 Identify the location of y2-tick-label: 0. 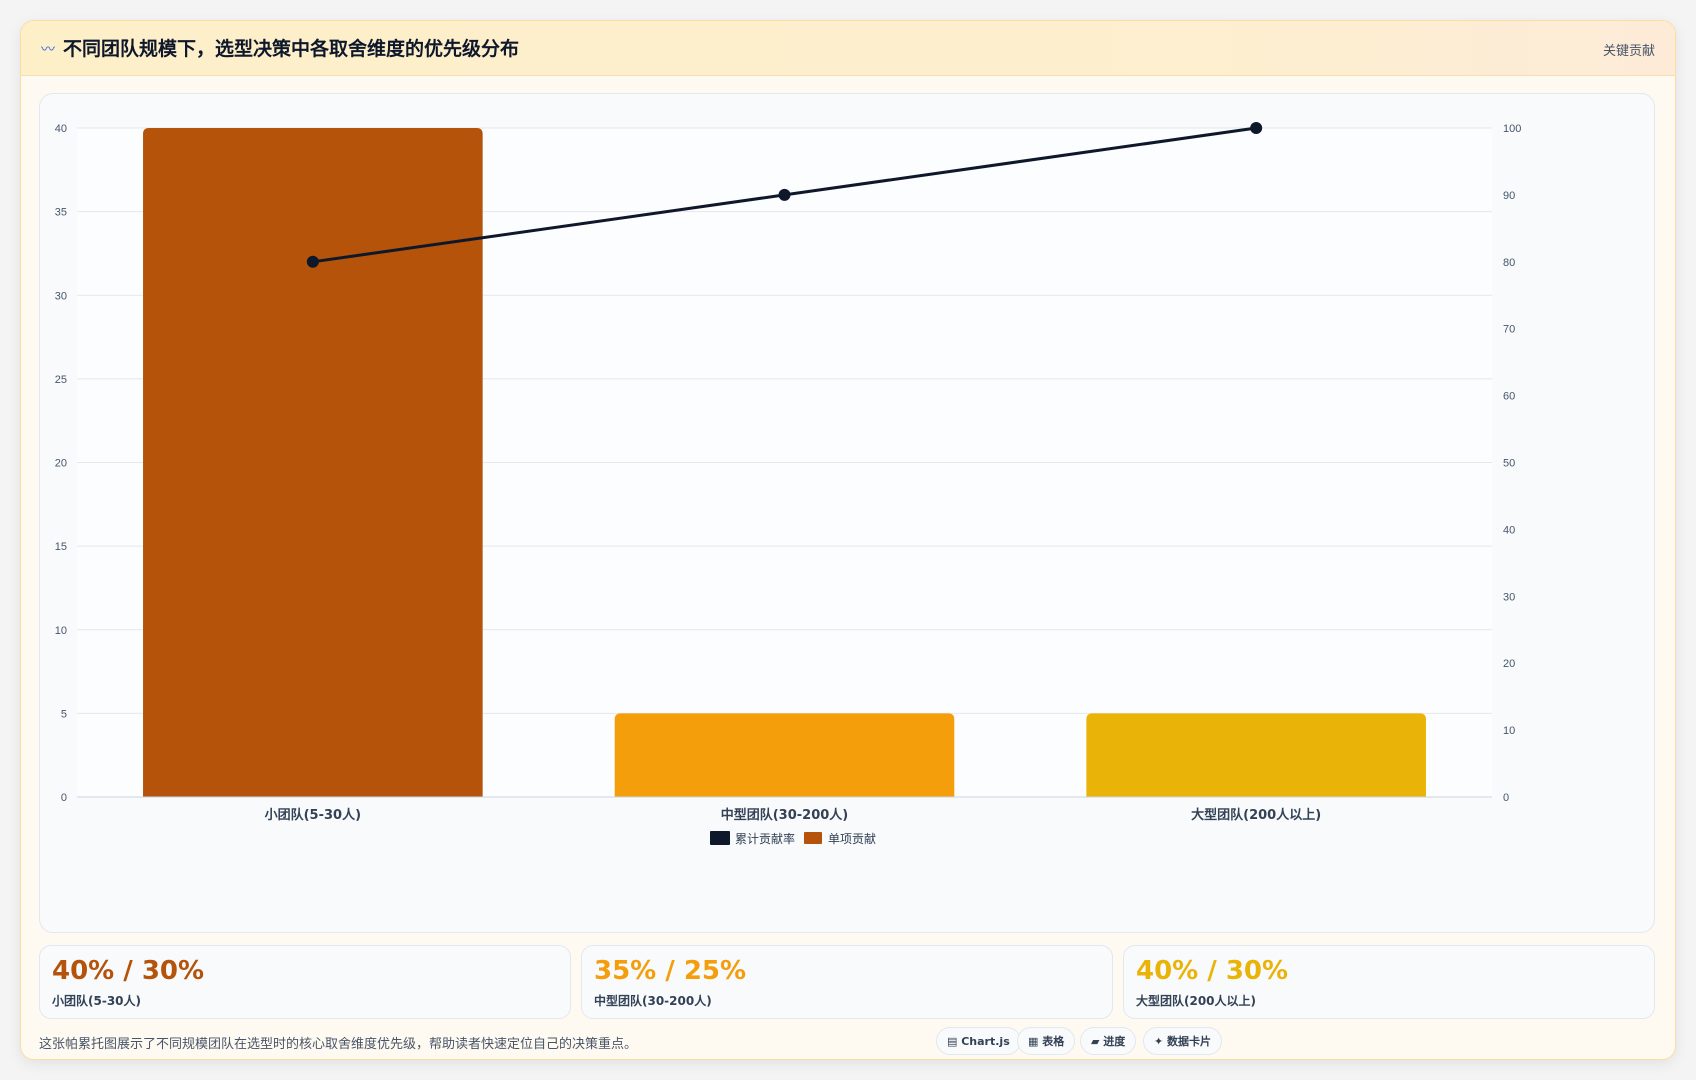
(1506, 798).